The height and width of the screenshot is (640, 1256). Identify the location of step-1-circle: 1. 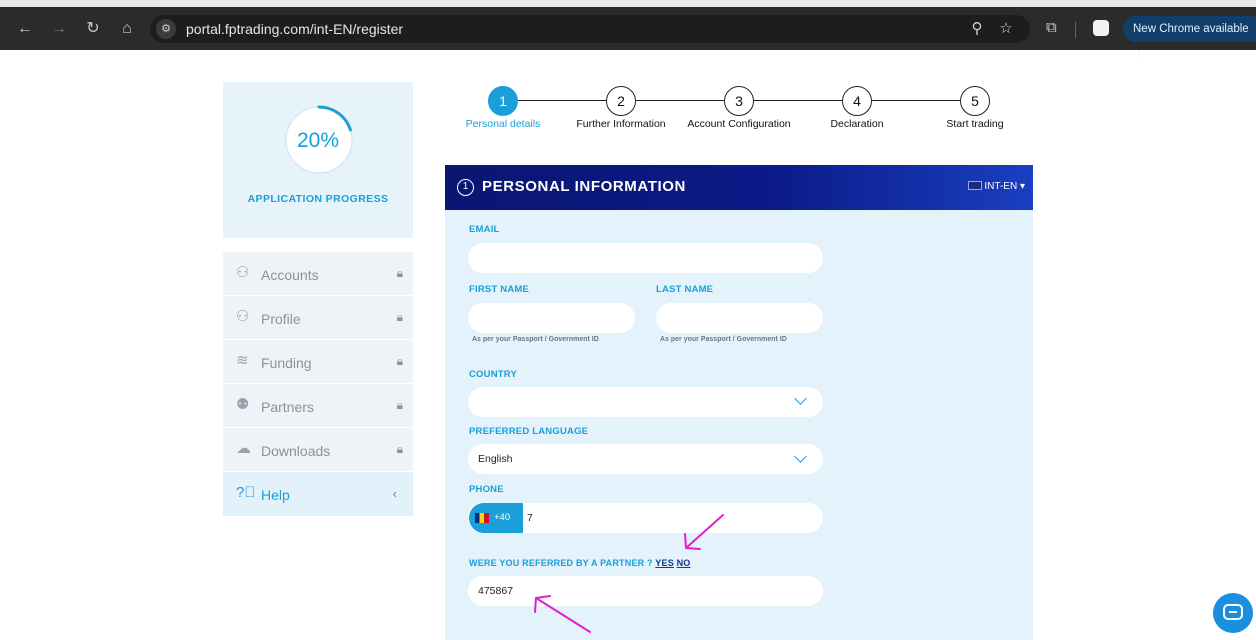
(503, 101).